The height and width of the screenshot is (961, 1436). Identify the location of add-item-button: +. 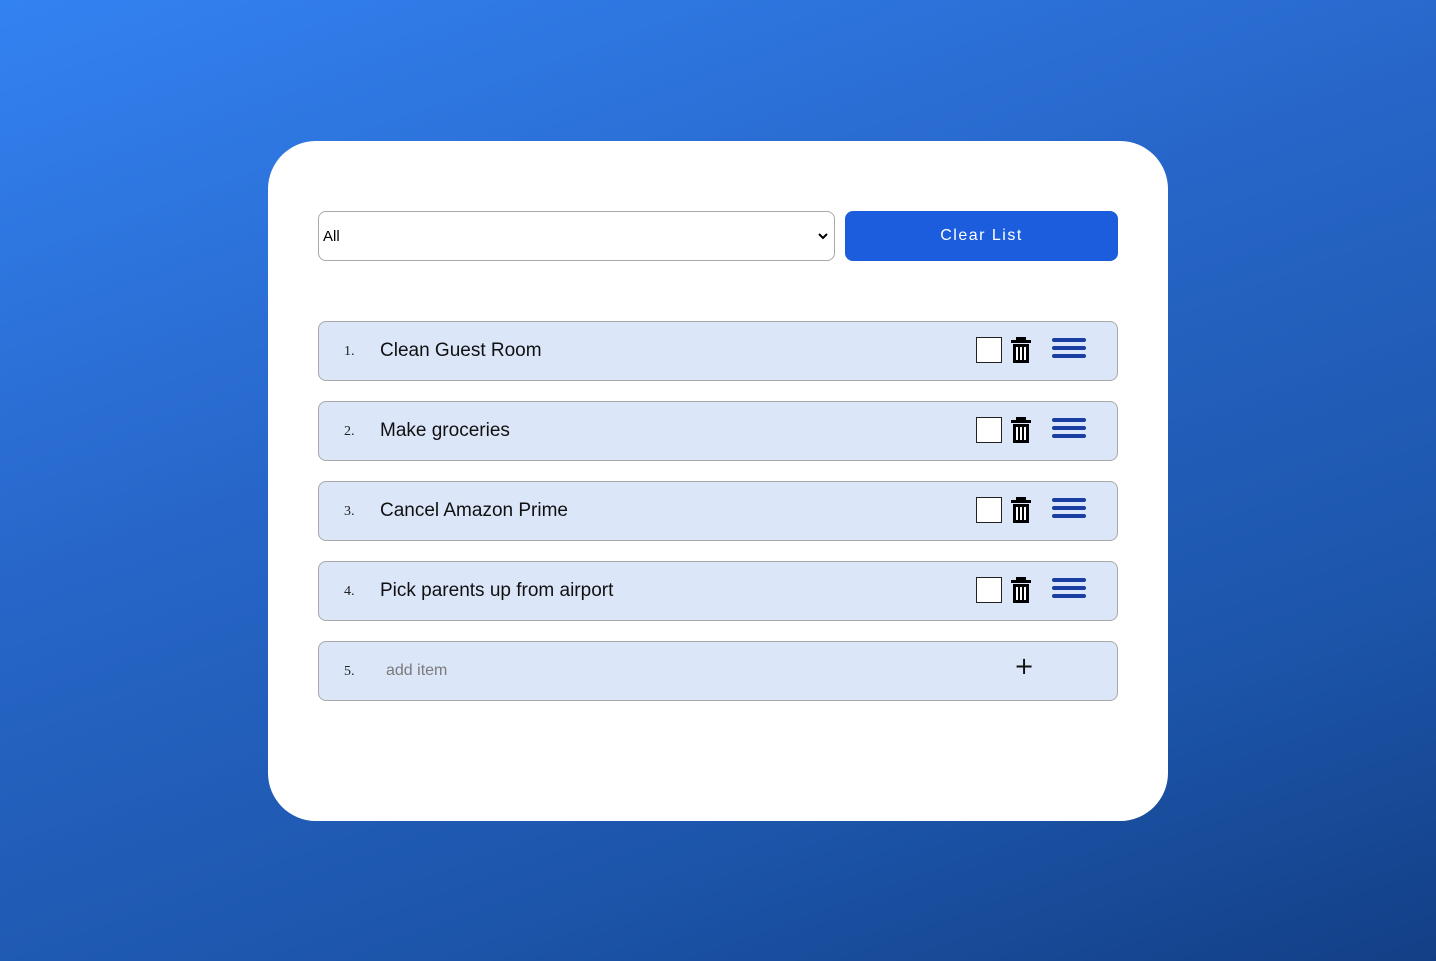
(1024, 666).